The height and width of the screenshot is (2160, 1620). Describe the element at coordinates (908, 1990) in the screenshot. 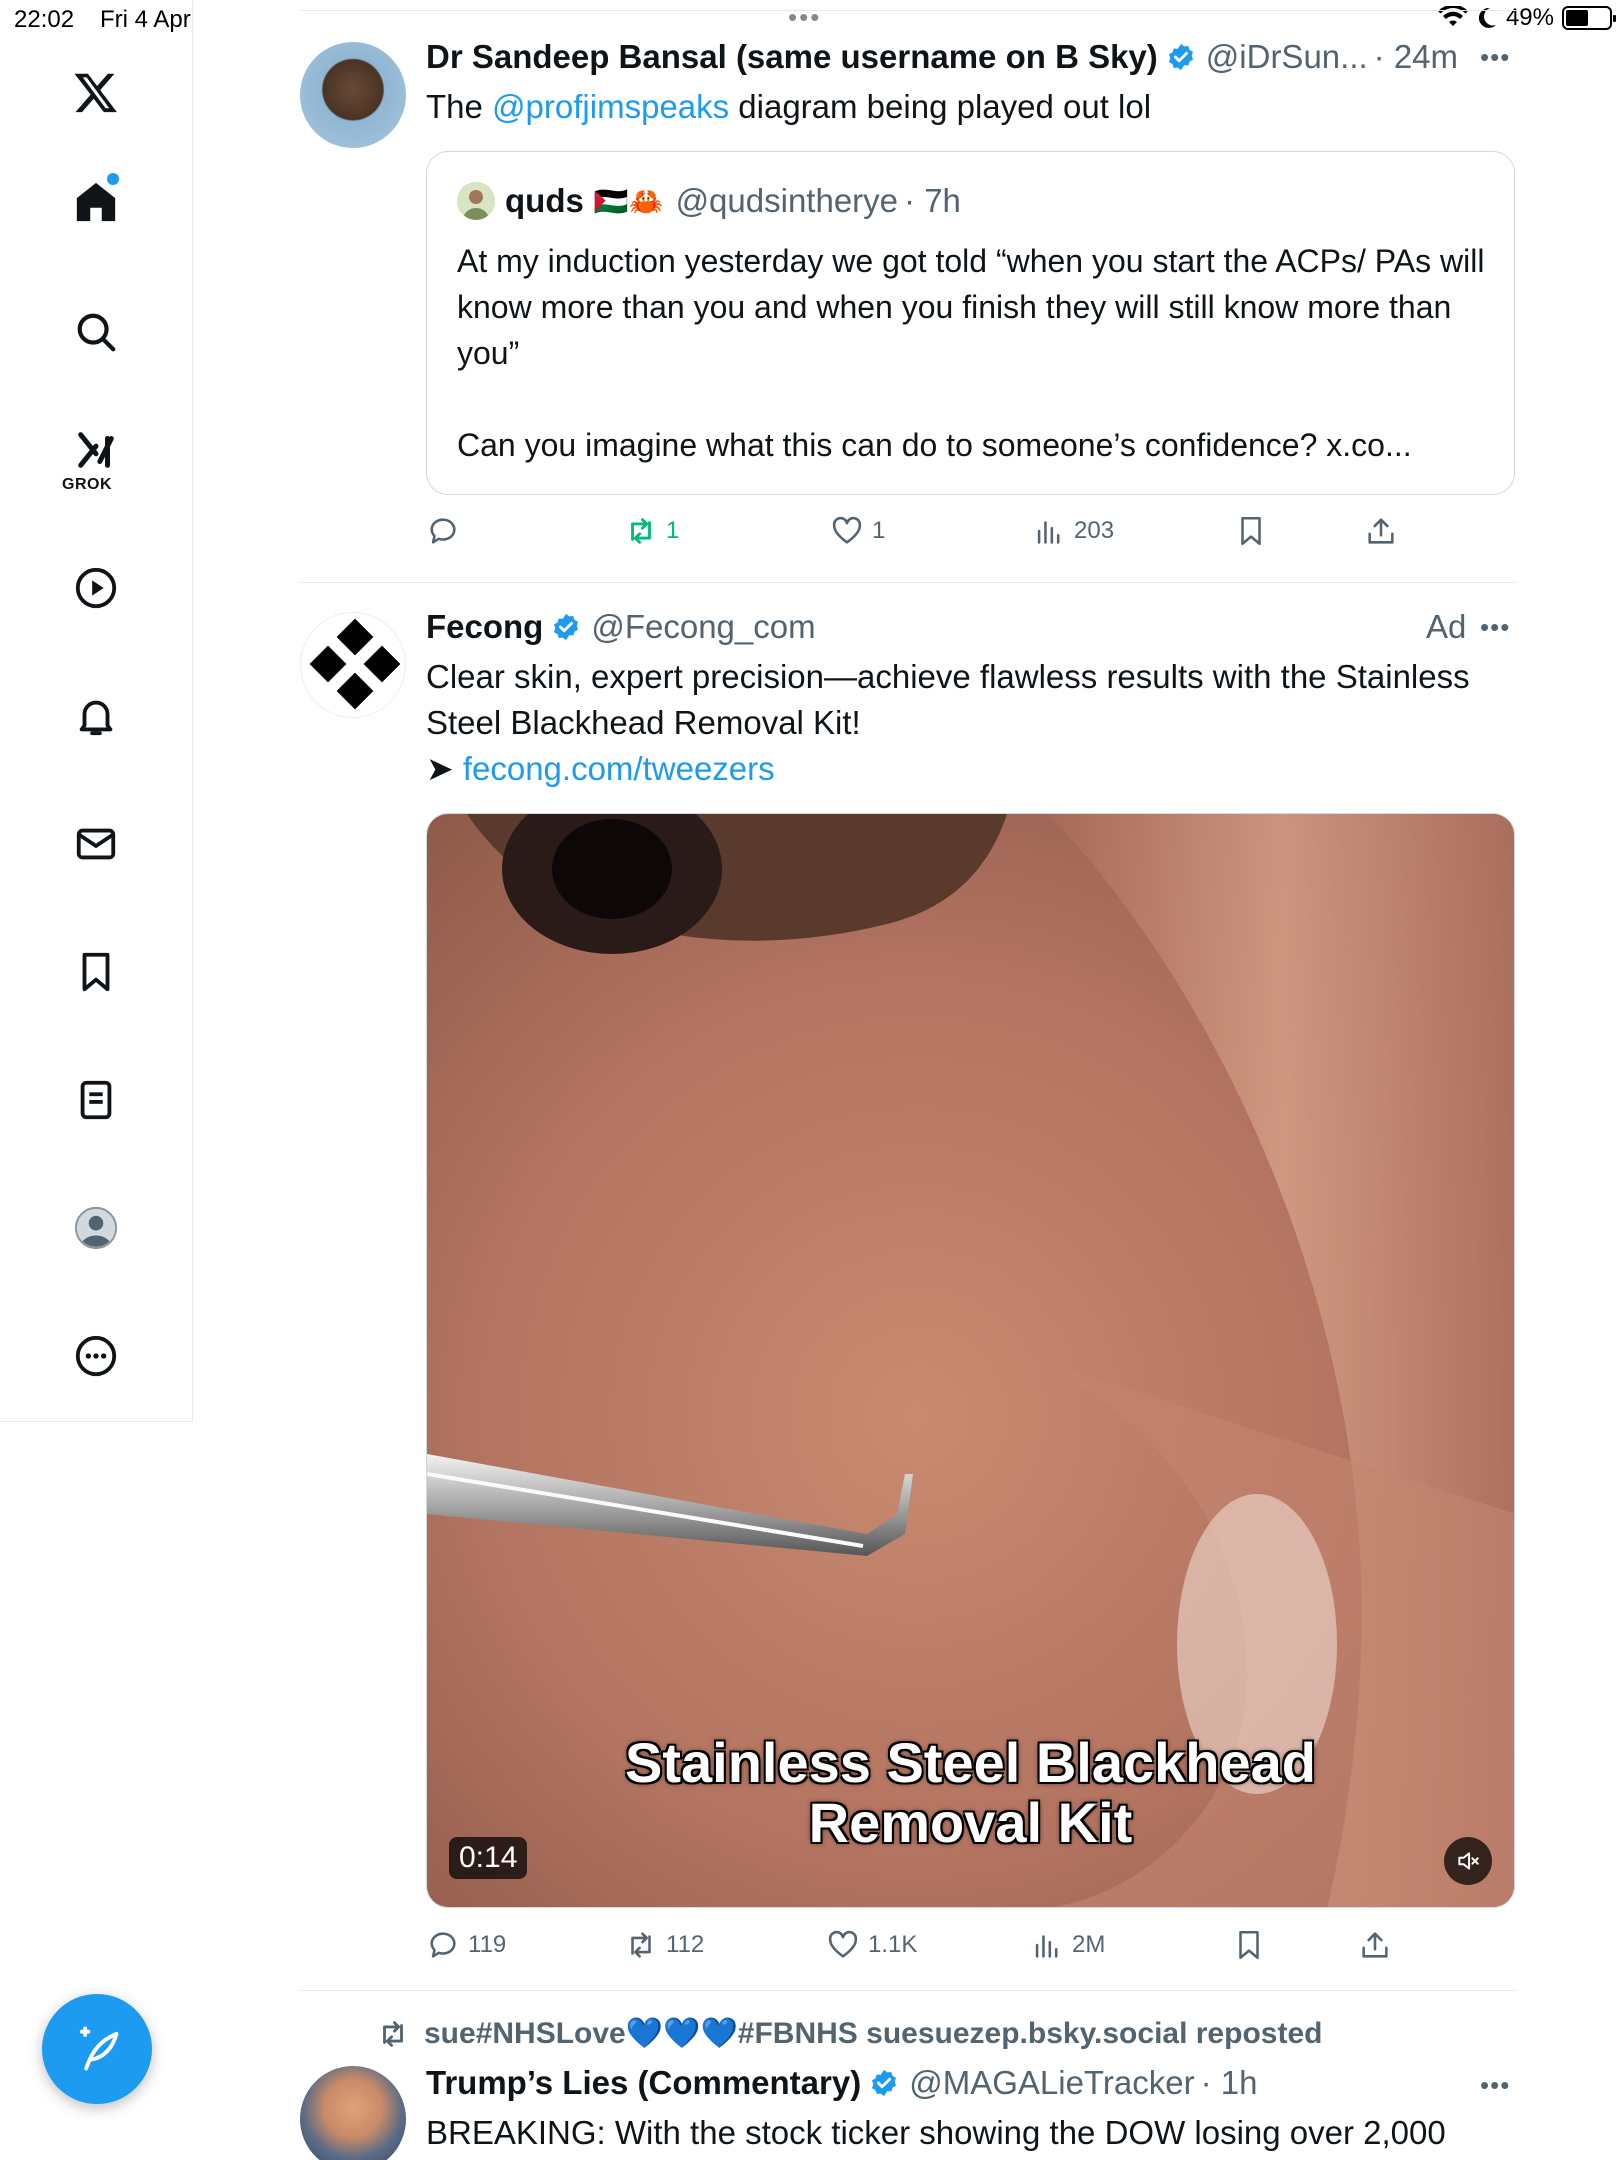

I see `tweet2-divider` at that location.